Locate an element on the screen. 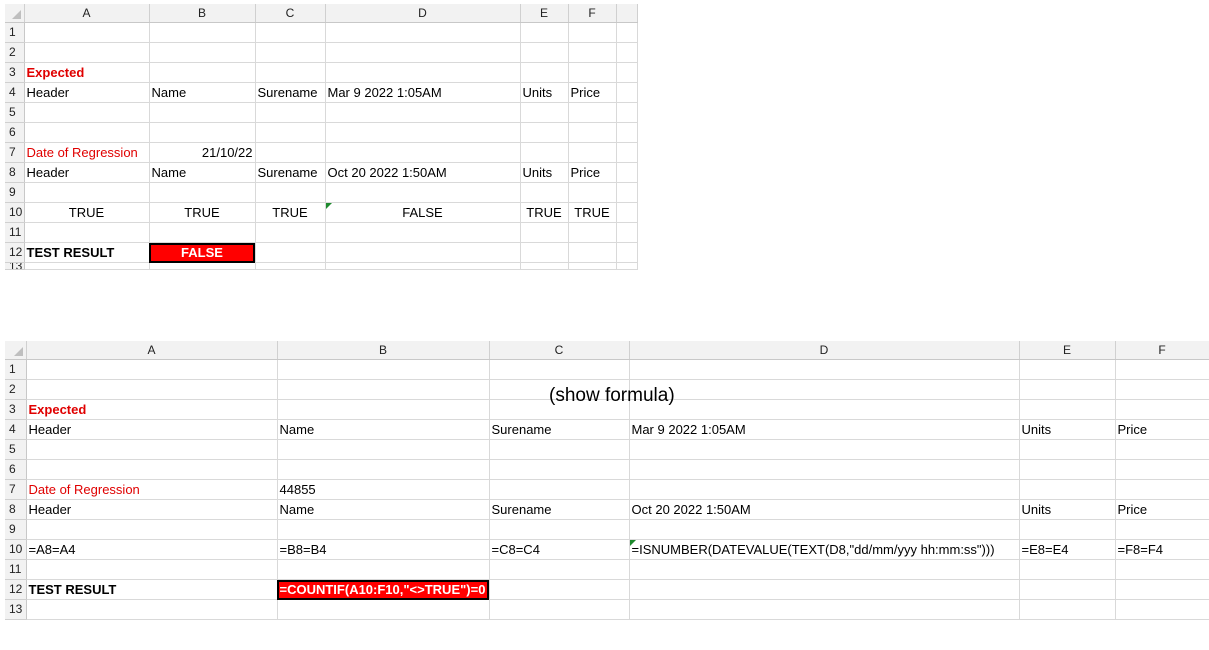 The image size is (1209, 650). row-header-4: 4 is located at coordinates (16, 429).